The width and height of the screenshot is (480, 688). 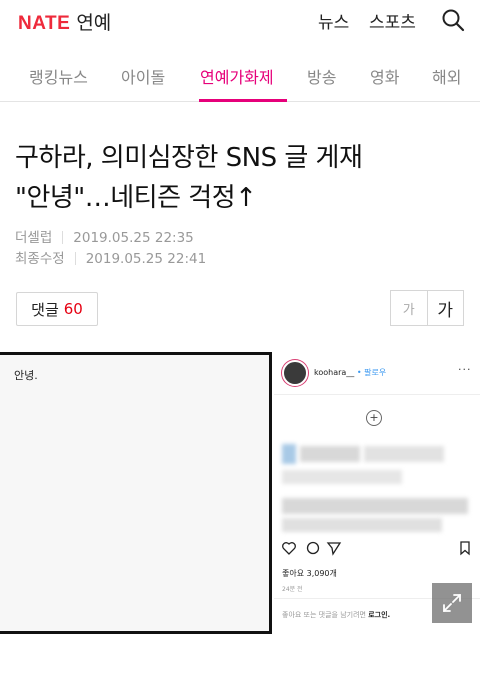 I want to click on font-size-smaller-button: 가, so click(x=409, y=308).